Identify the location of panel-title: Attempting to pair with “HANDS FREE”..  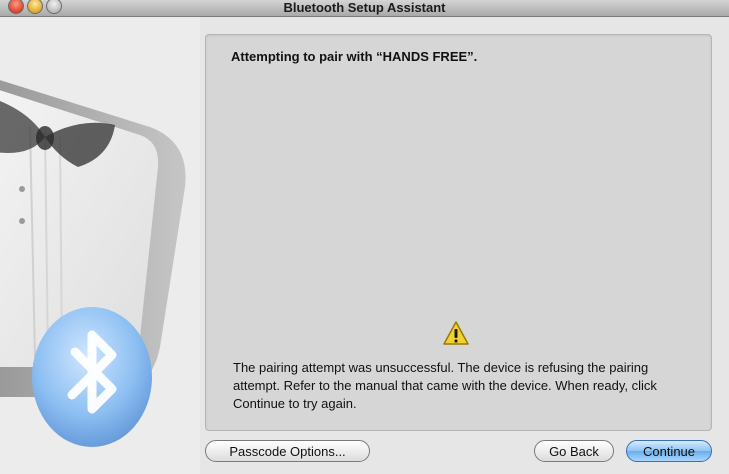
(354, 56).